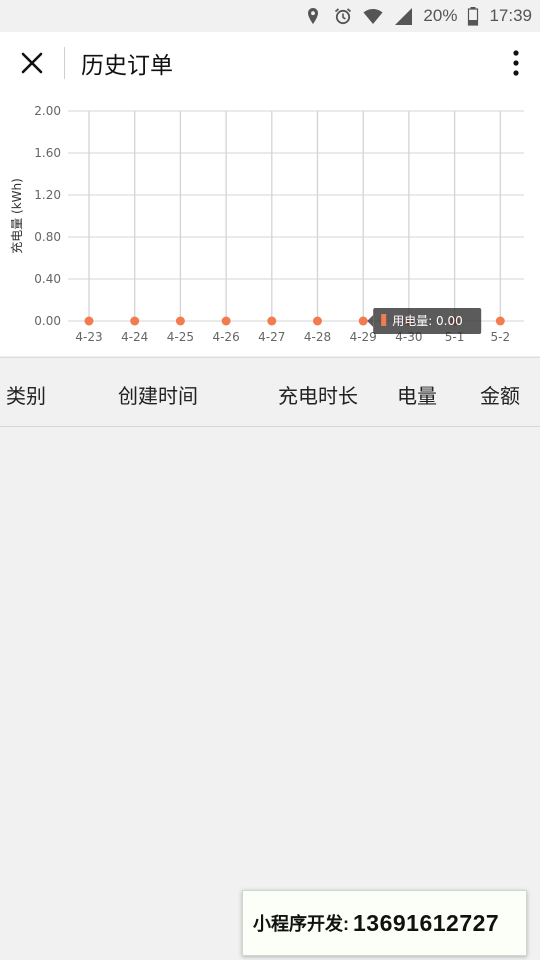 This screenshot has height=960, width=540. What do you see at coordinates (403, 16) in the screenshot?
I see `signal-icon` at bounding box center [403, 16].